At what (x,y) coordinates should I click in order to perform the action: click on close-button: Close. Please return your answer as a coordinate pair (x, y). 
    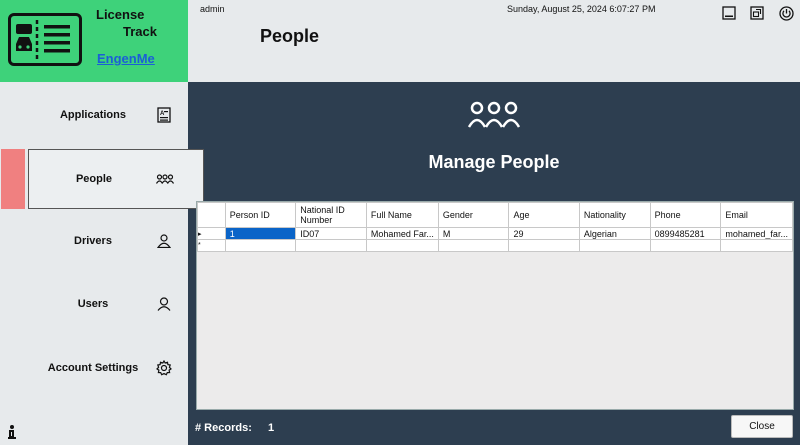
    Looking at the image, I should click on (762, 426).